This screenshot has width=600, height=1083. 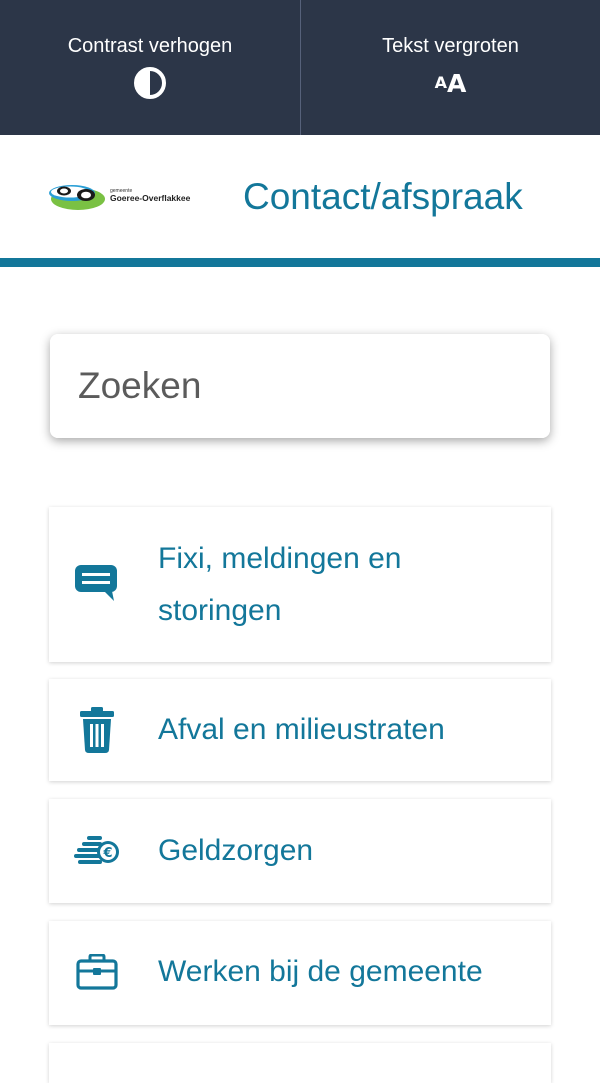 What do you see at coordinates (280, 584) in the screenshot?
I see `card-label: Fixi, meldingen en storingen` at bounding box center [280, 584].